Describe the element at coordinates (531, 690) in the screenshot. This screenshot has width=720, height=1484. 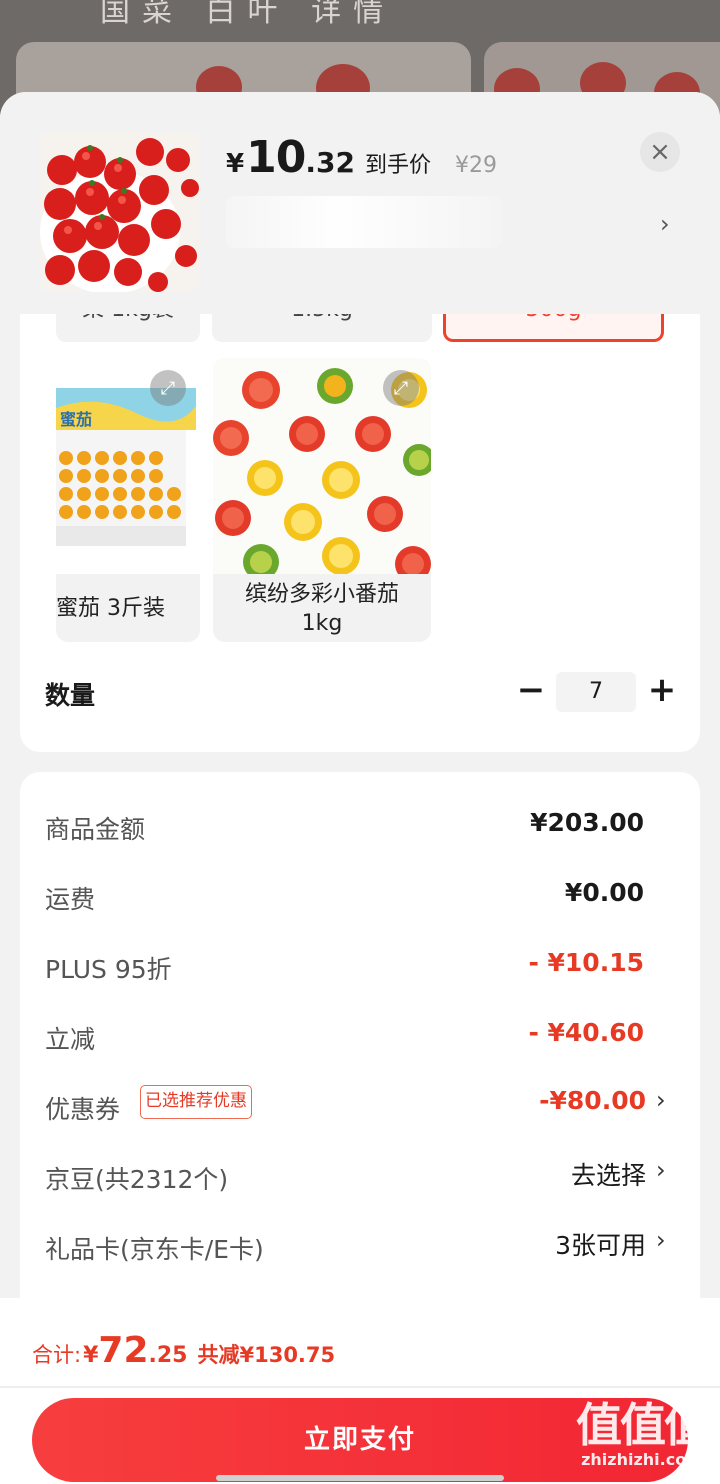
I see `quantity-minus-button: −` at that location.